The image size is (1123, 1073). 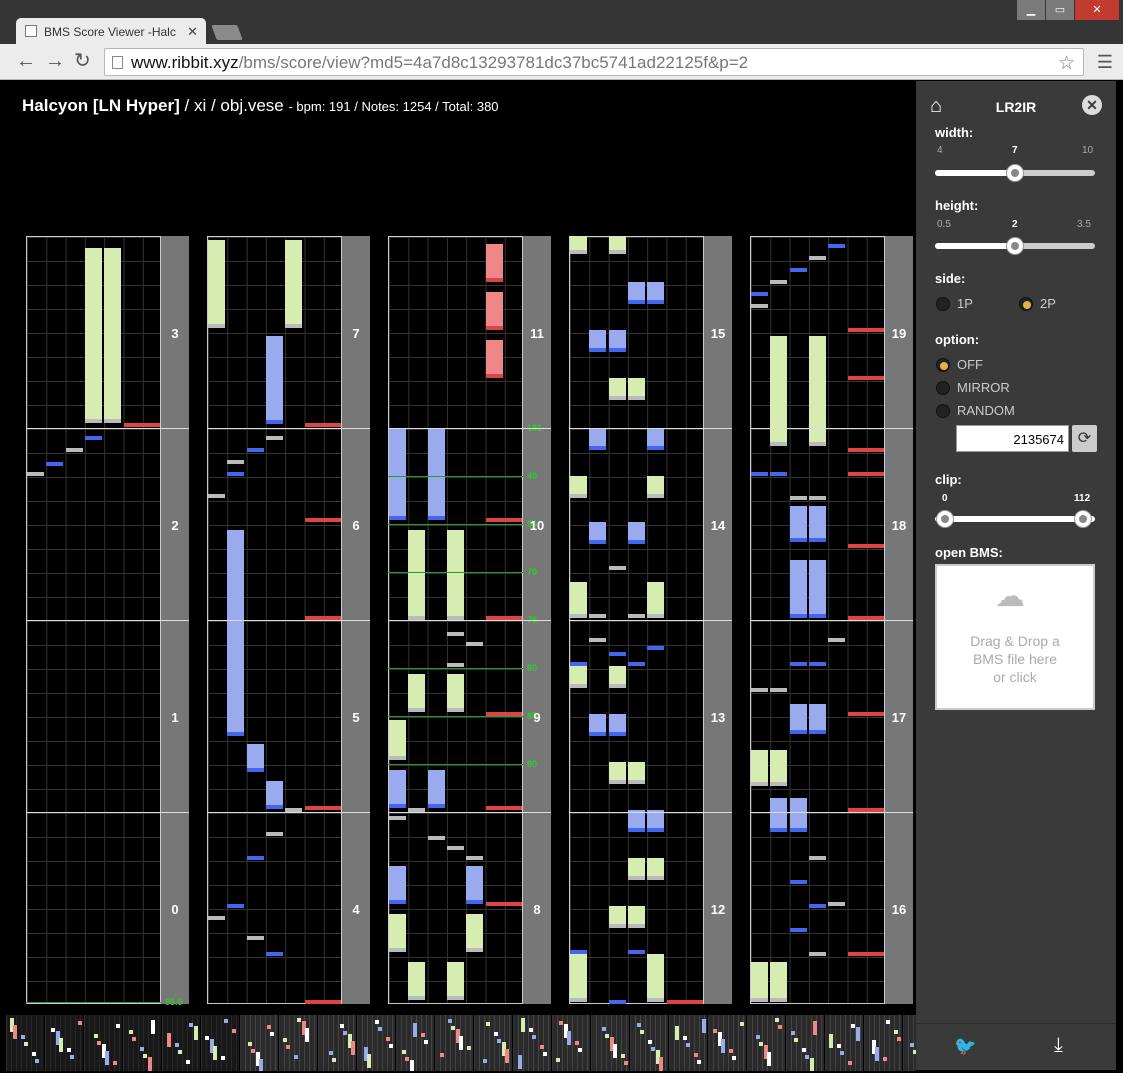 I want to click on reload-icon: ↻, so click(x=82, y=61).